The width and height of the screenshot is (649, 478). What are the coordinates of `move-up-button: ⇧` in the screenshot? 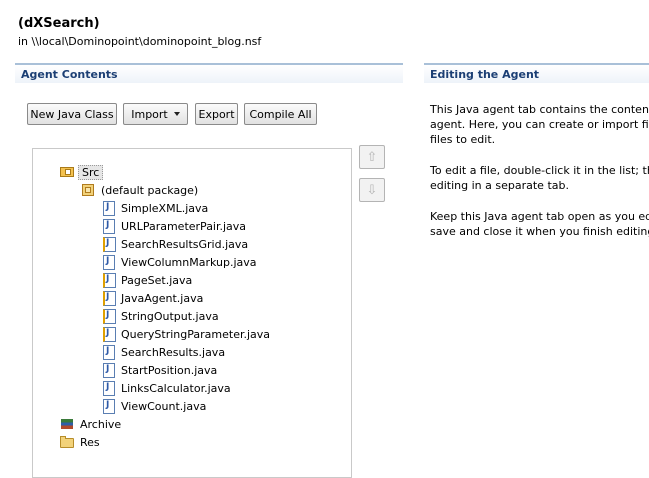 It's located at (372, 157).